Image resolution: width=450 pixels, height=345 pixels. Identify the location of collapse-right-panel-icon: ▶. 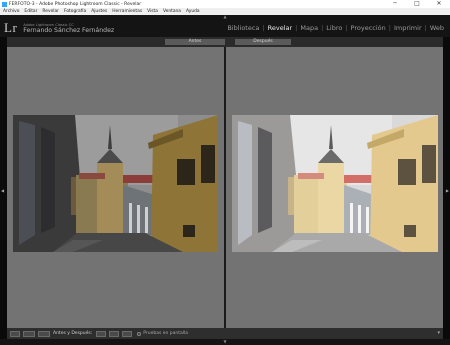
(447, 190).